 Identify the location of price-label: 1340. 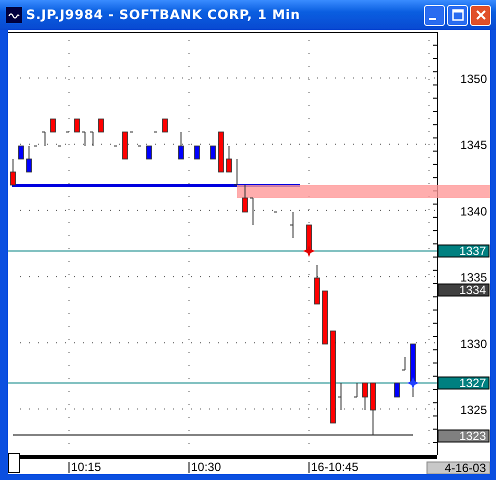
(473, 211).